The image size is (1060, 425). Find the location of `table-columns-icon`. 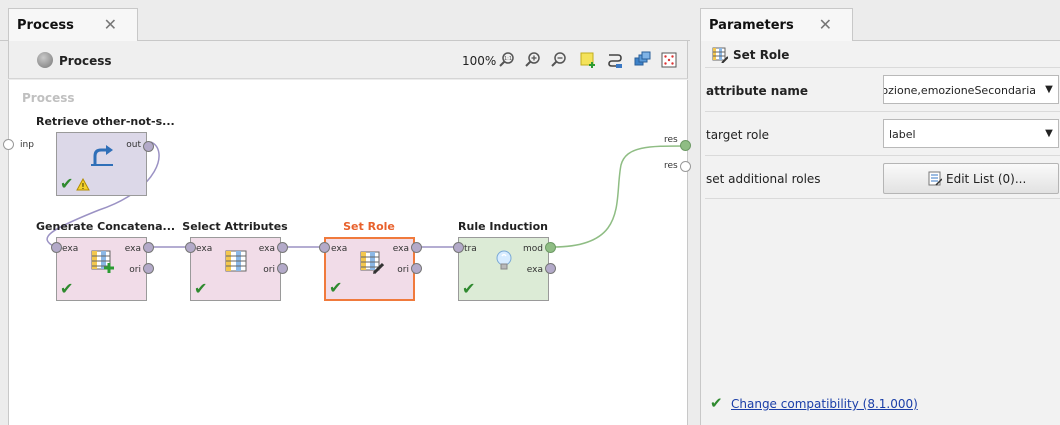

table-columns-icon is located at coordinates (236, 261).